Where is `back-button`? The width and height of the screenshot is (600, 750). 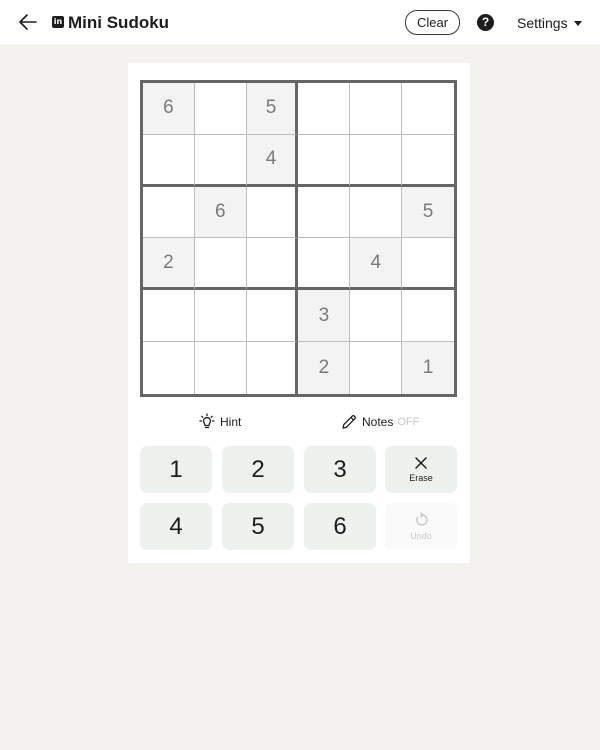 back-button is located at coordinates (28, 22).